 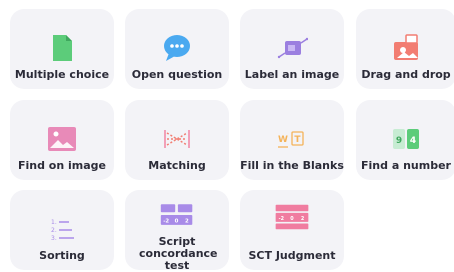 I want to click on sct-judgment-icon: -2 0 2, so click(x=292, y=217).